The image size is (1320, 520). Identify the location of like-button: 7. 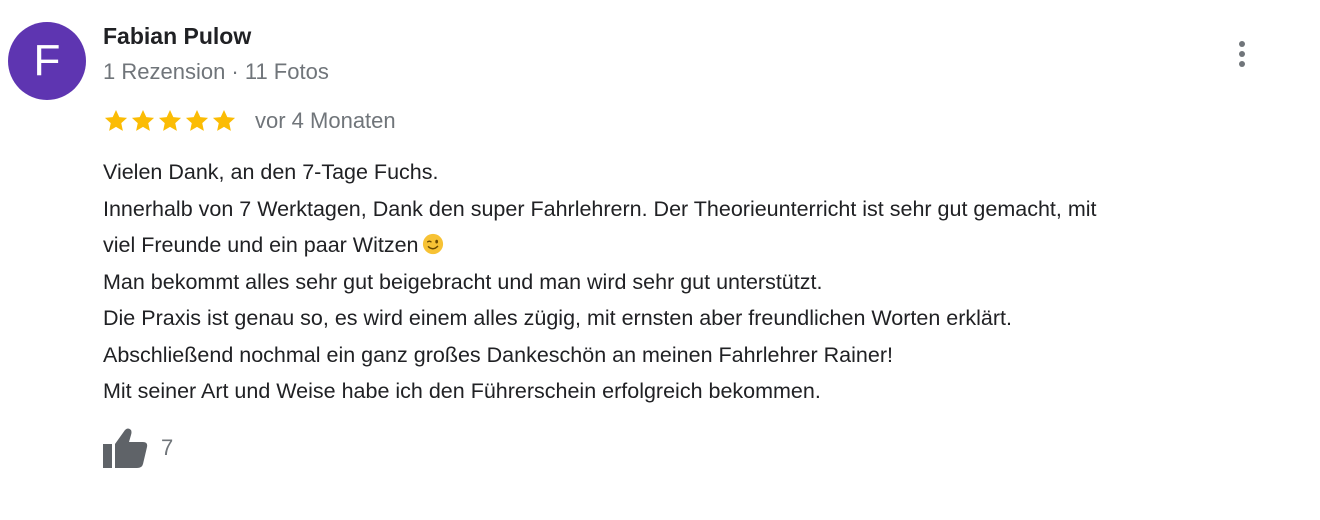
(137, 448).